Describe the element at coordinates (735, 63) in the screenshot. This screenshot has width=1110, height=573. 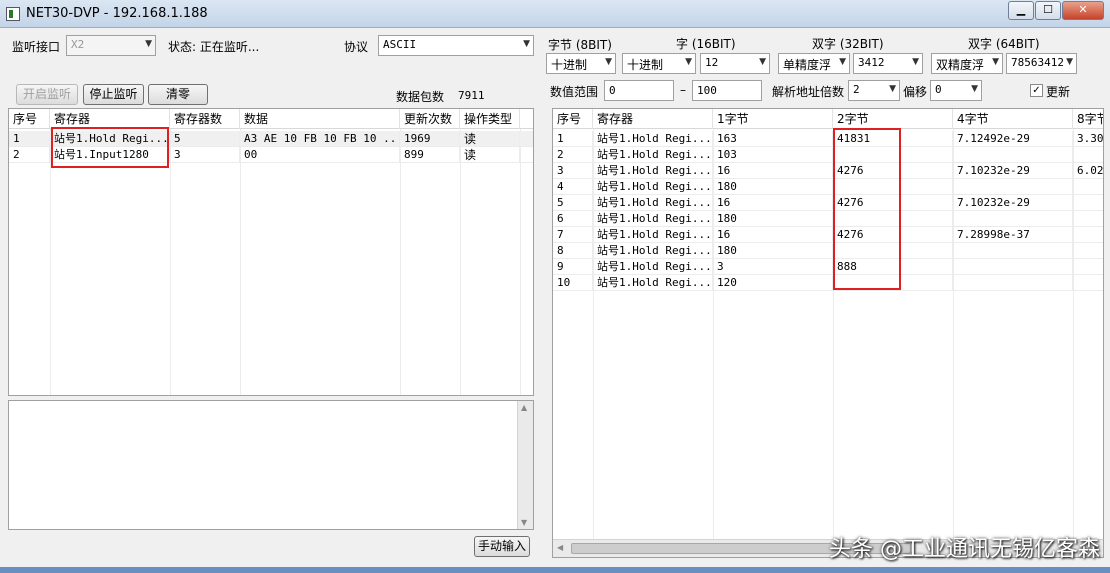
I see `word-value-select: 12 ▼` at that location.